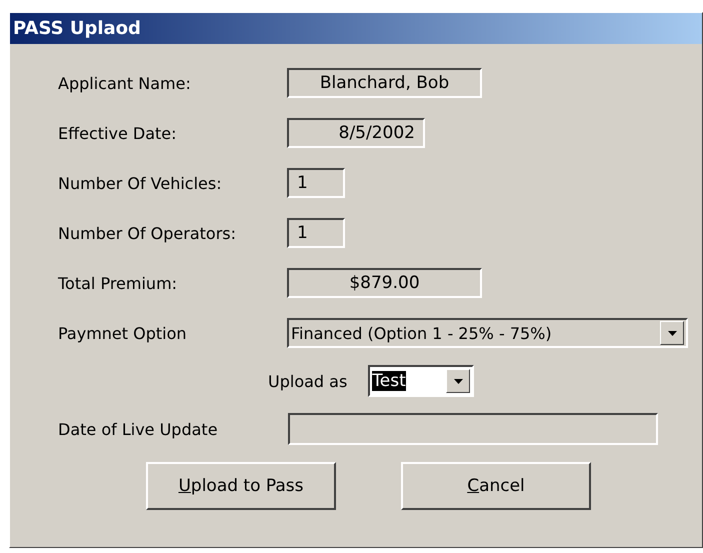  I want to click on readonly-field: 8/5/2002, so click(356, 133).